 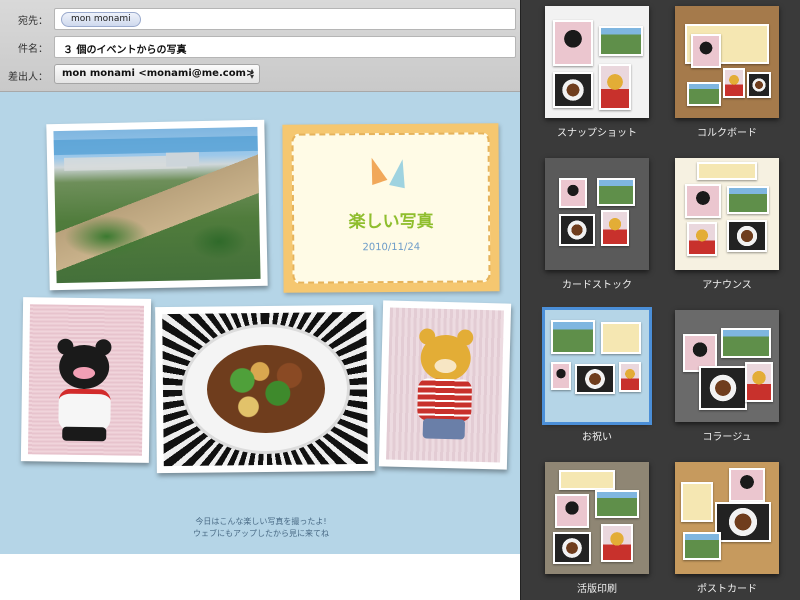 I want to click on photo-aerial, so click(x=157, y=205).